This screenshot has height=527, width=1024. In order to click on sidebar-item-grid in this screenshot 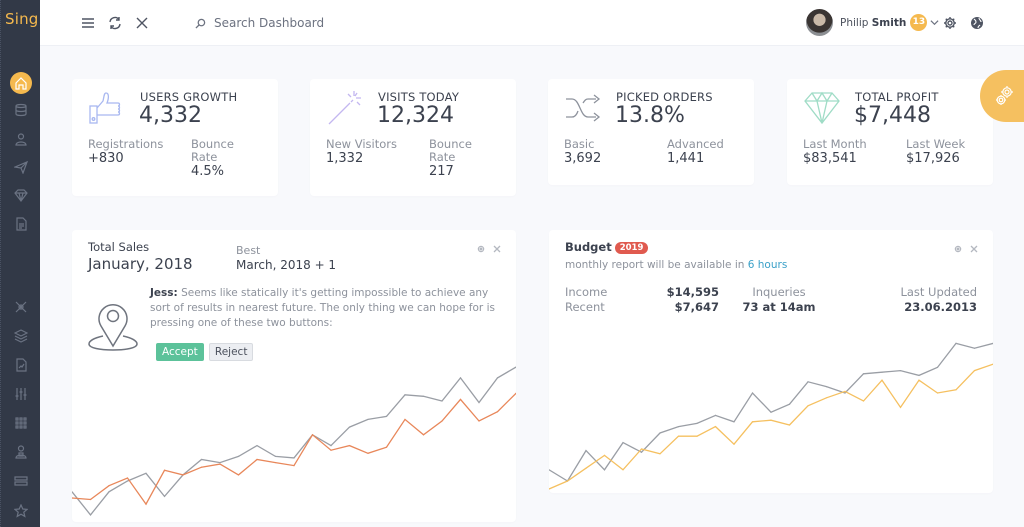, I will do `click(21, 423)`.